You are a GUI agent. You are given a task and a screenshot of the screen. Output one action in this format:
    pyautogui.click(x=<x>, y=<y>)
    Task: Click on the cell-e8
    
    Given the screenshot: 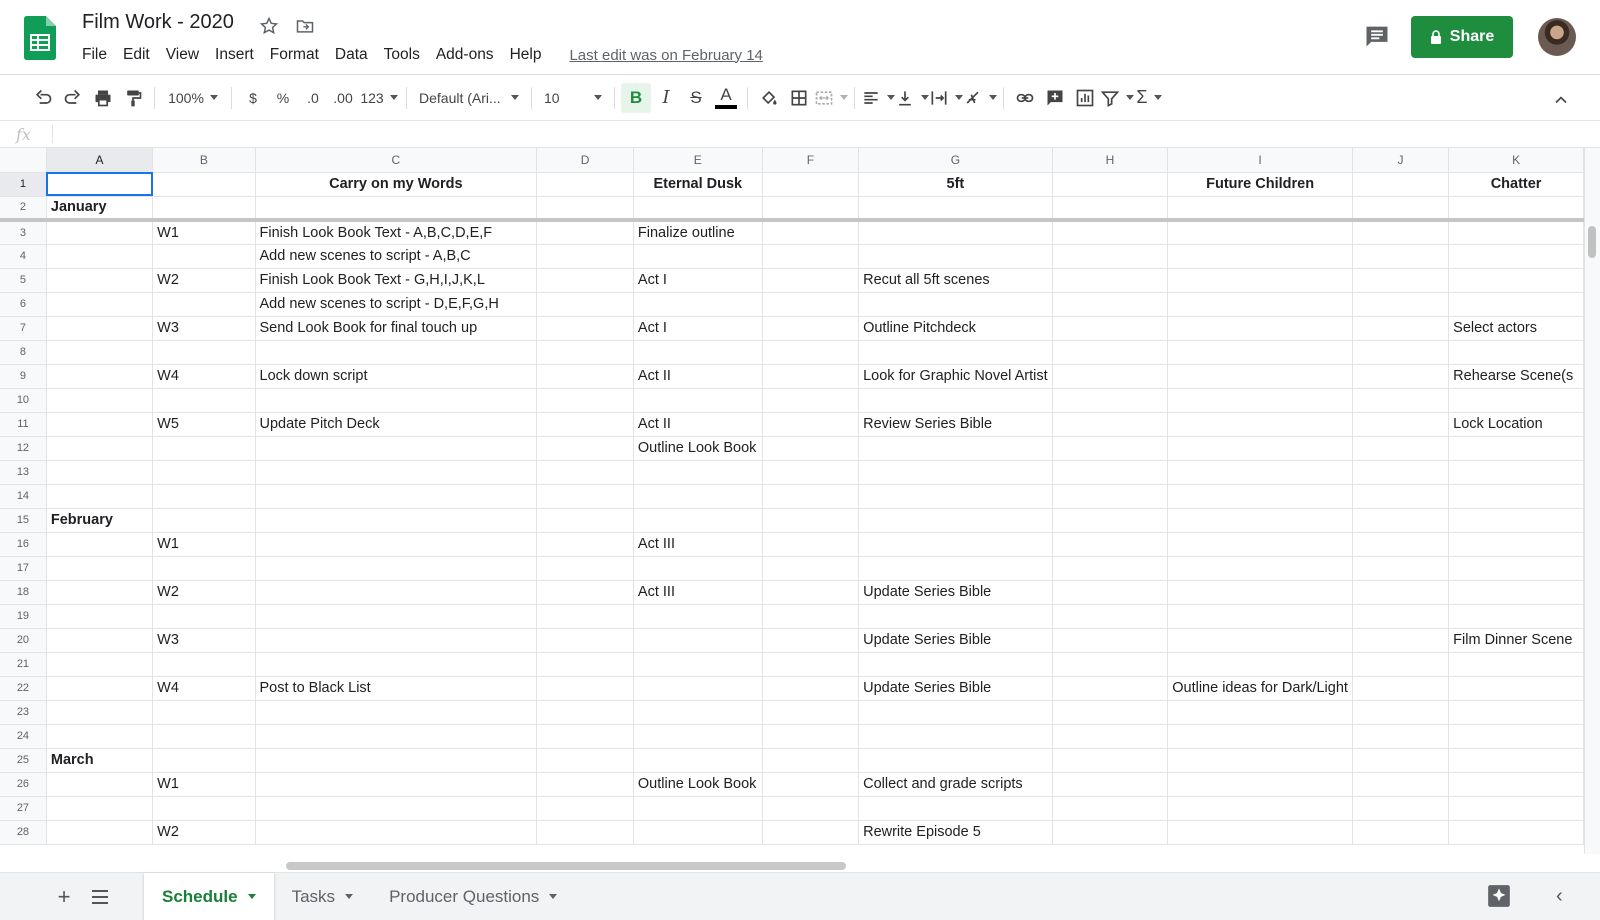 What is the action you would take?
    pyautogui.click(x=698, y=352)
    